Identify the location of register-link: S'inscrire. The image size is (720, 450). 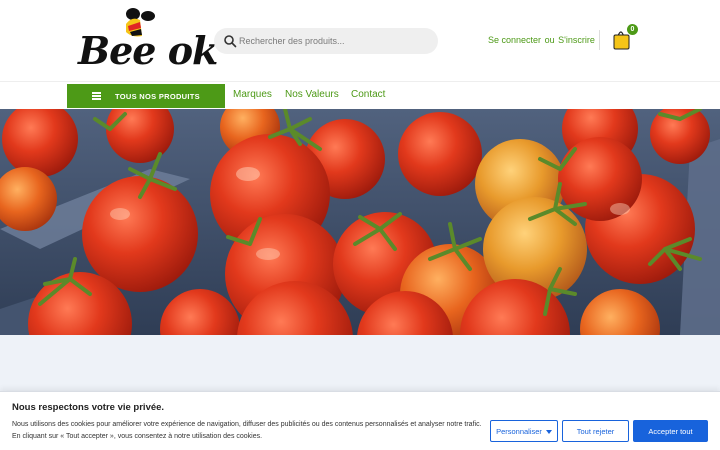
(576, 40).